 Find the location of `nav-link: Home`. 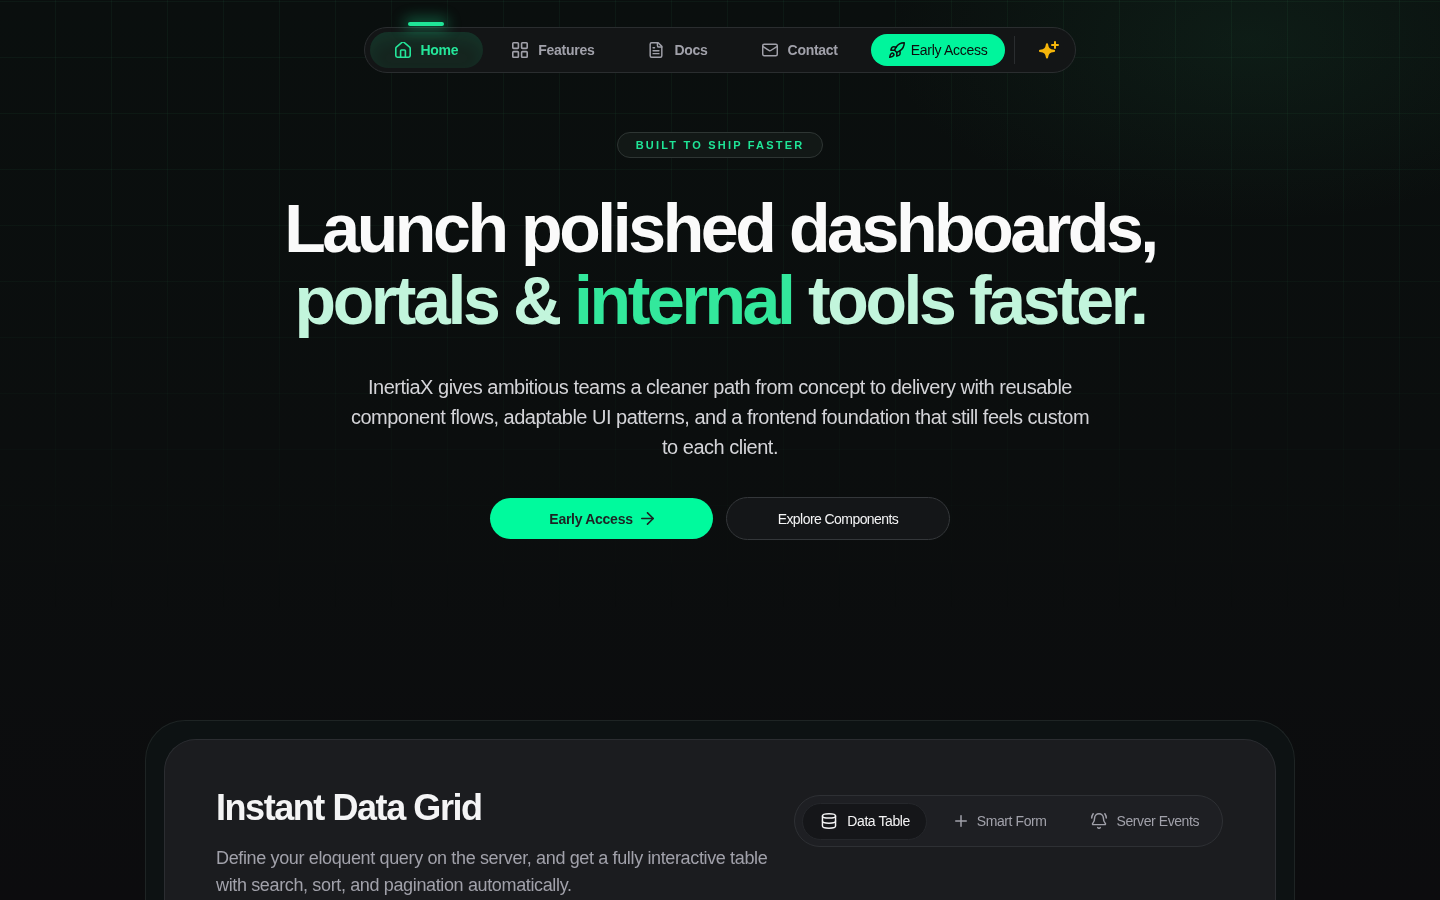

nav-link: Home is located at coordinates (426, 50).